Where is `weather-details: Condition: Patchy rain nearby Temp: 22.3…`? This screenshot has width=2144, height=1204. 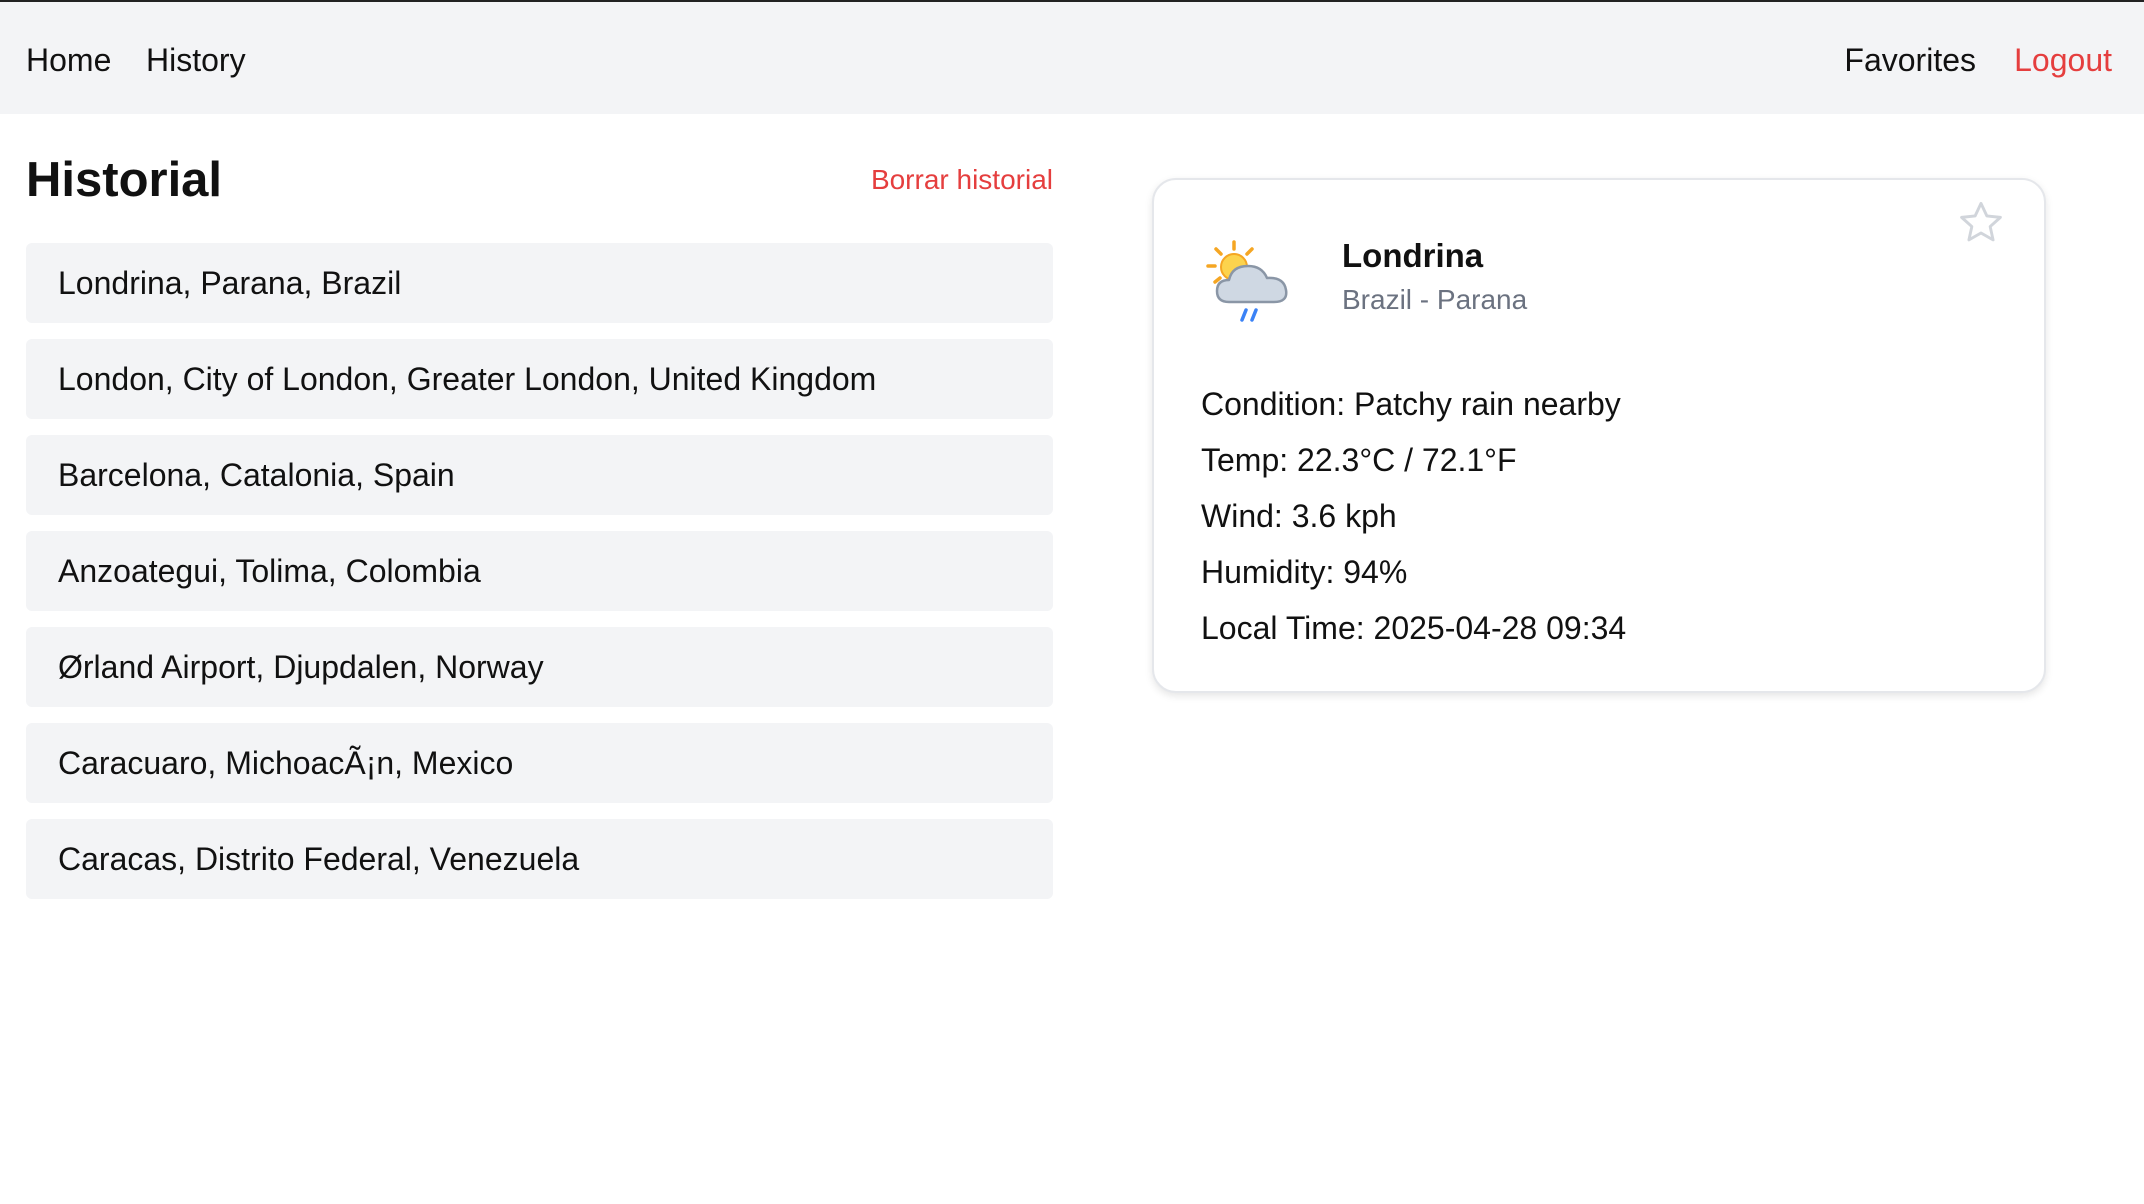 weather-details: Condition: Patchy rain nearby Temp: 22.3… is located at coordinates (1413, 516).